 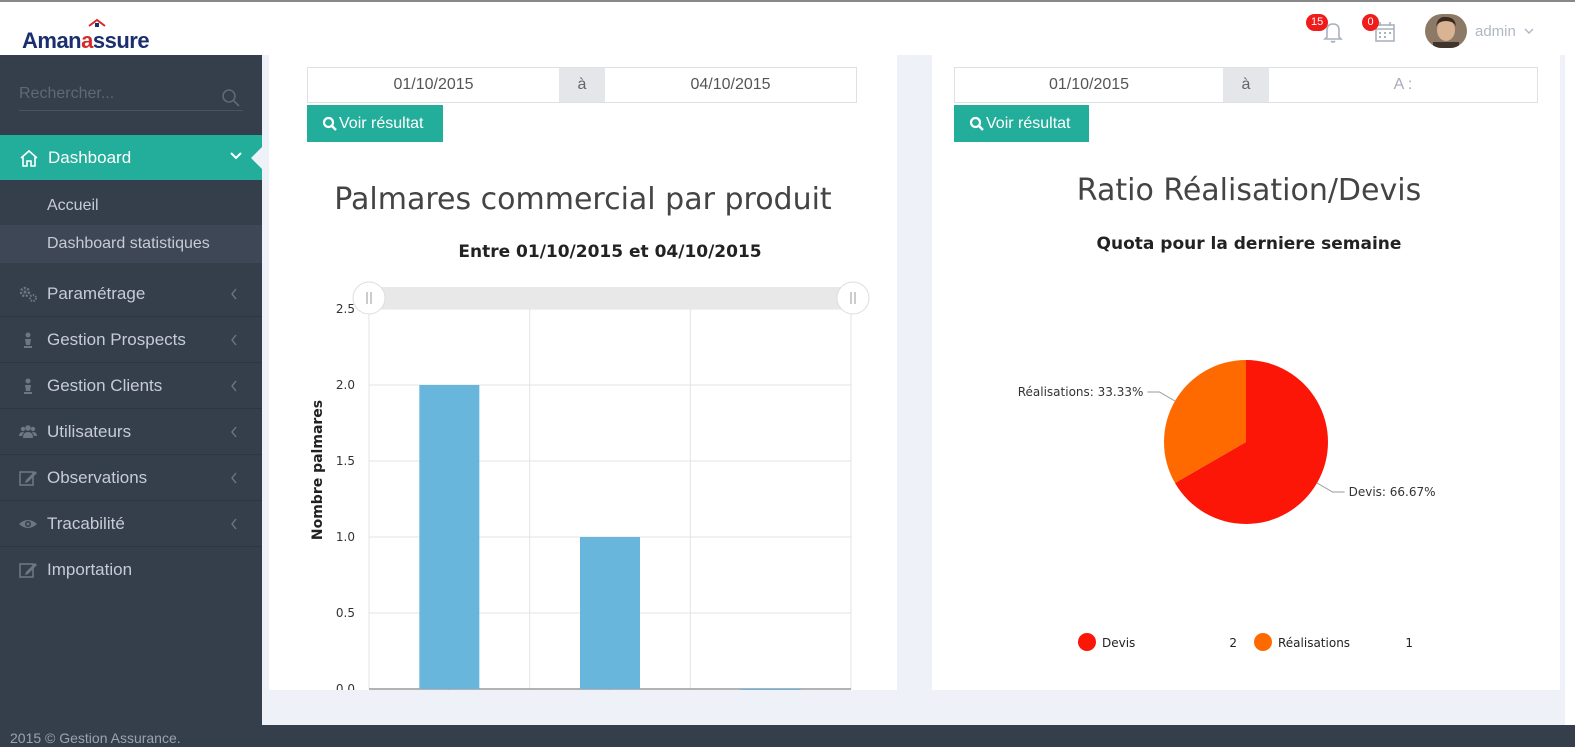 What do you see at coordinates (87, 40) in the screenshot?
I see `logo-text-mid: a` at bounding box center [87, 40].